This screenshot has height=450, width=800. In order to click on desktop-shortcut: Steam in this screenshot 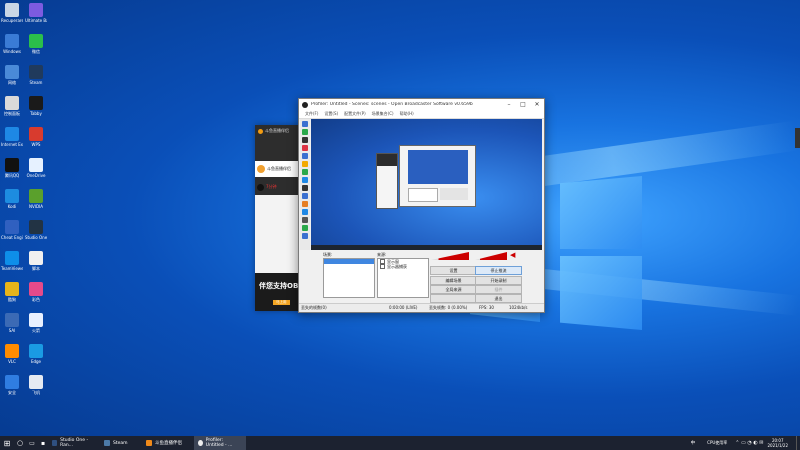, I will do `click(36, 78)`.